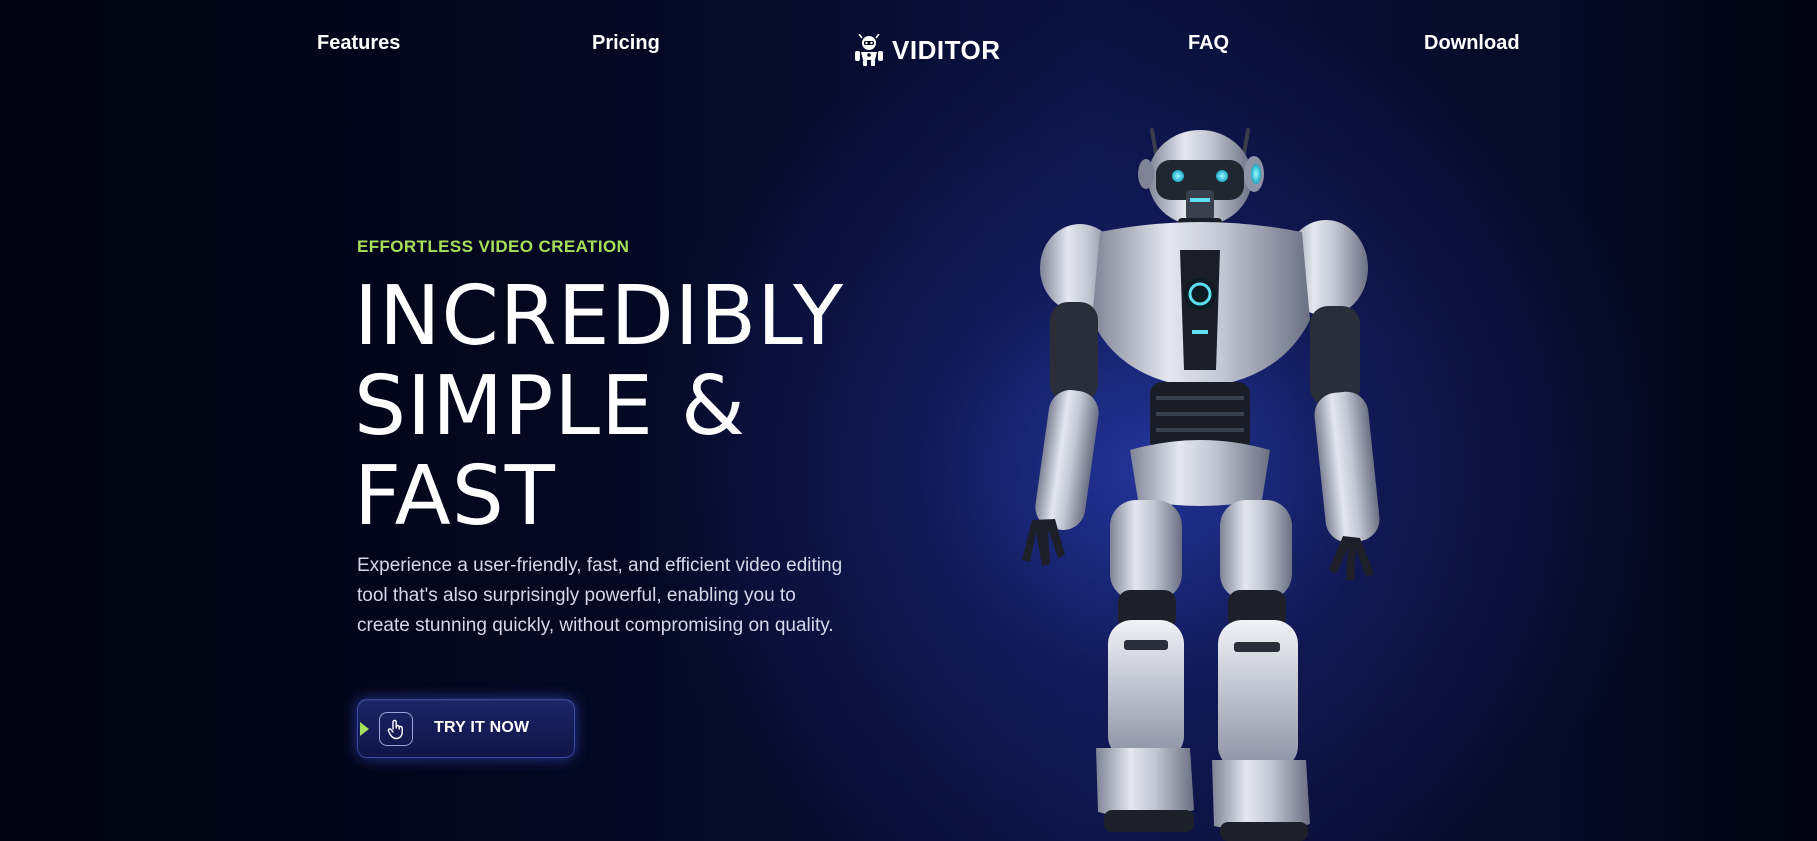 The width and height of the screenshot is (1817, 841). Describe the element at coordinates (550, 406) in the screenshot. I see `headline-line-2: SIMPLE &` at that location.